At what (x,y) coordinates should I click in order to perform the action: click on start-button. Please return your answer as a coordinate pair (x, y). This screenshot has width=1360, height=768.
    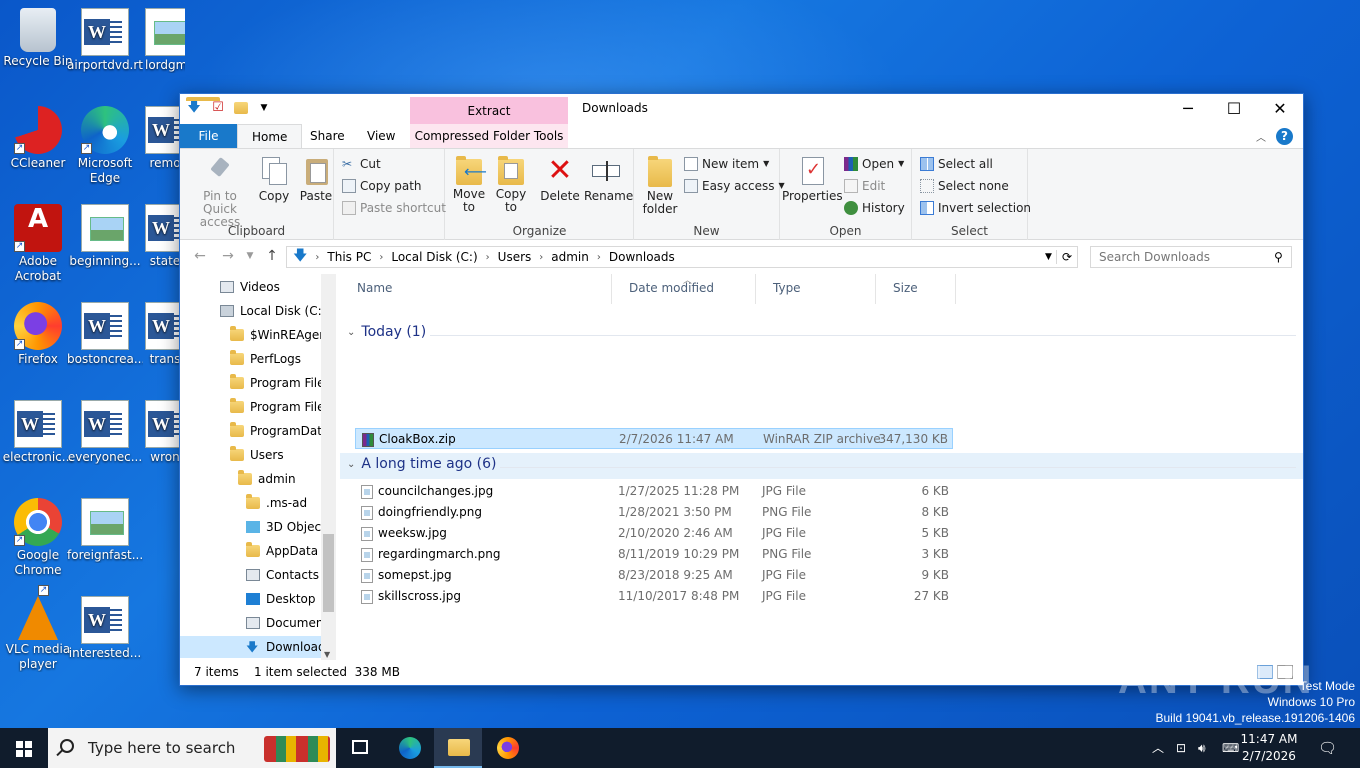
    Looking at the image, I should click on (24, 748).